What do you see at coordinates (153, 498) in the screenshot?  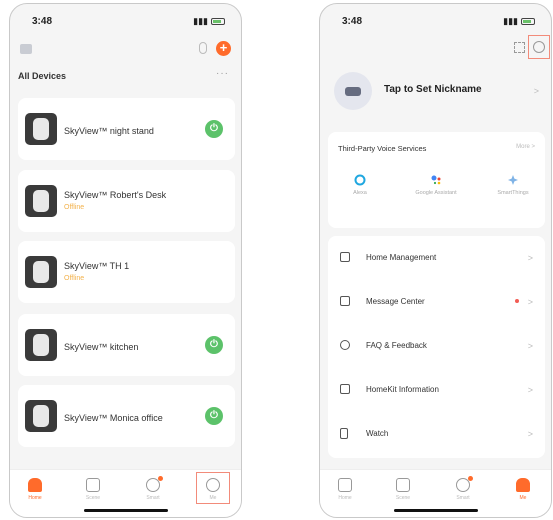 I see `tab-label: Smart` at bounding box center [153, 498].